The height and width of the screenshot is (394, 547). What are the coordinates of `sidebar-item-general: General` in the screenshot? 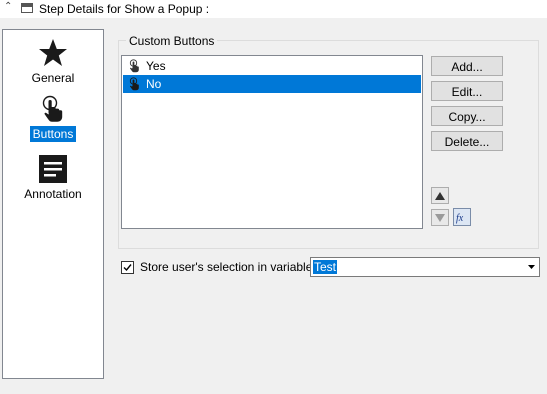 It's located at (53, 62).